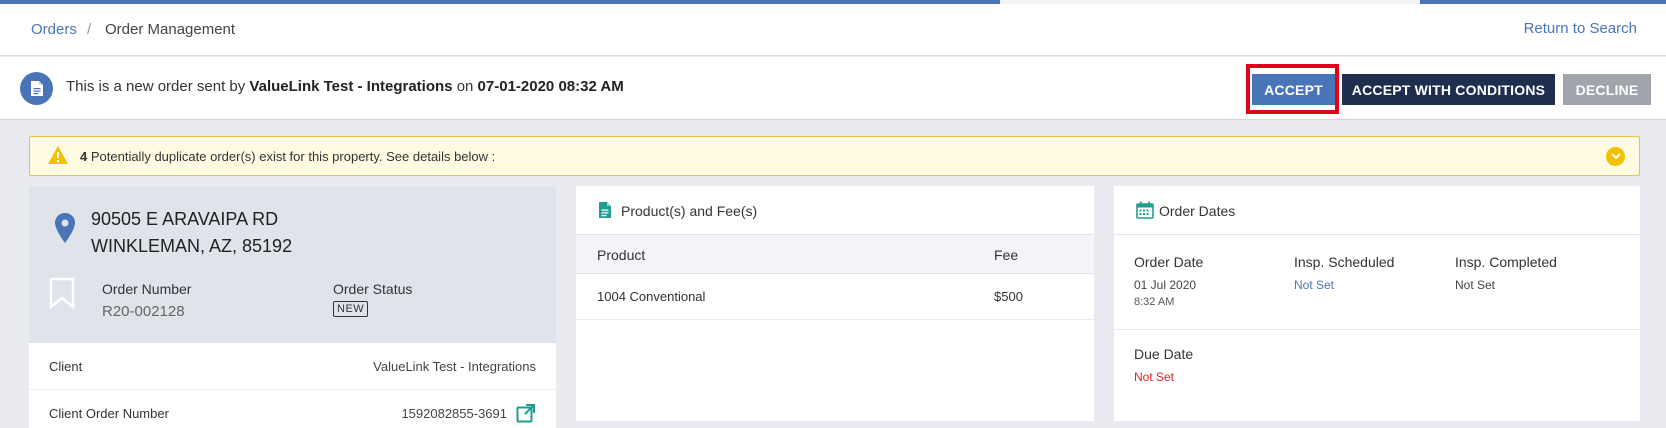  I want to click on notice-sender: ValueLink Test - Integrations, so click(351, 86).